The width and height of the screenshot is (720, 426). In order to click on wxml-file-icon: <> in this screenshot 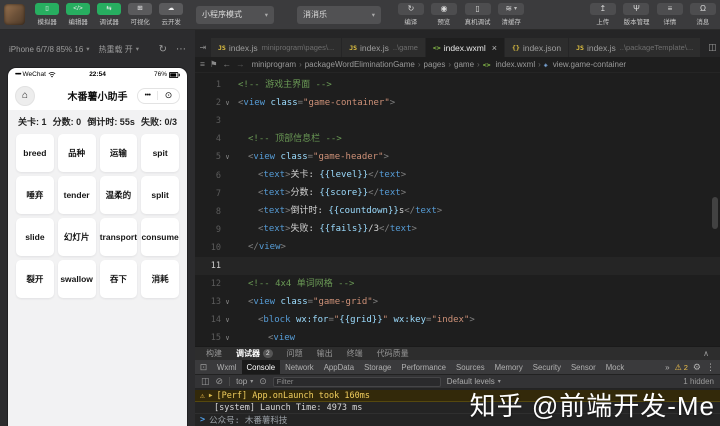, I will do `click(486, 64)`.